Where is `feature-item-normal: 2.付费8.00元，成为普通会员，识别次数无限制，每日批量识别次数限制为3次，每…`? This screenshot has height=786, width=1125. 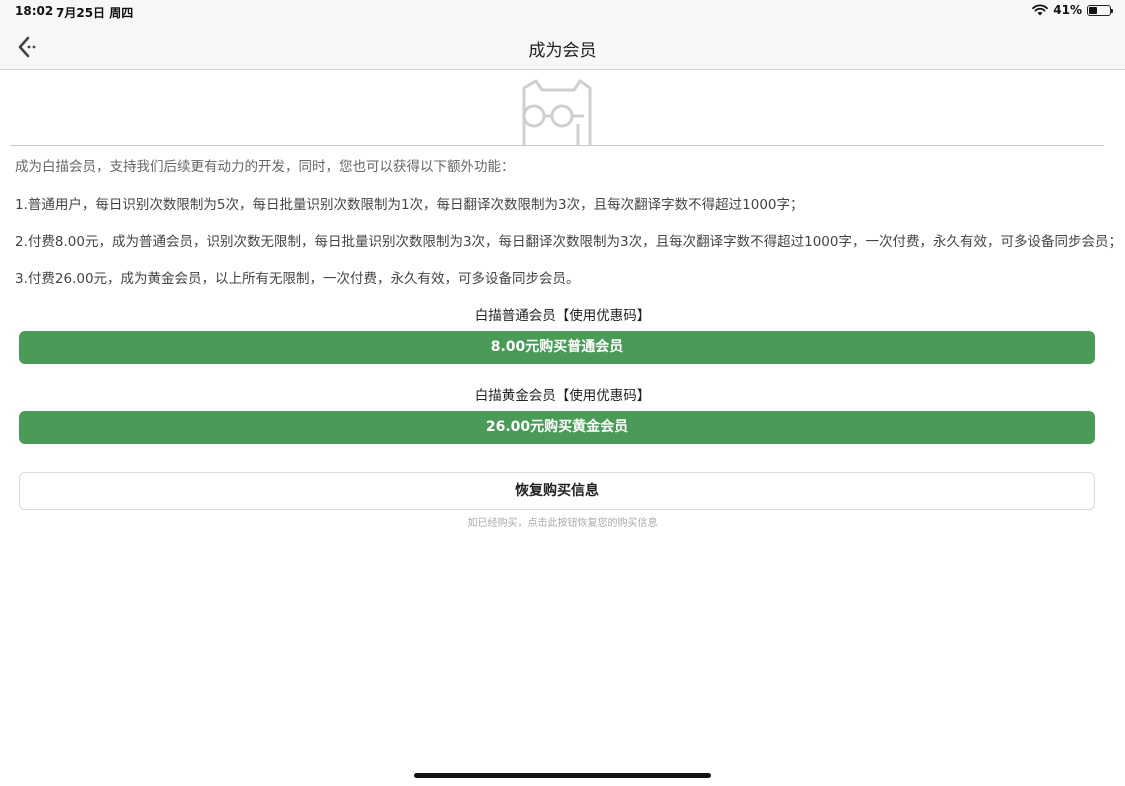
feature-item-normal: 2.付费8.00元，成为普通会员，识别次数无限制，每日批量识别次数限制为3次，每… is located at coordinates (568, 242).